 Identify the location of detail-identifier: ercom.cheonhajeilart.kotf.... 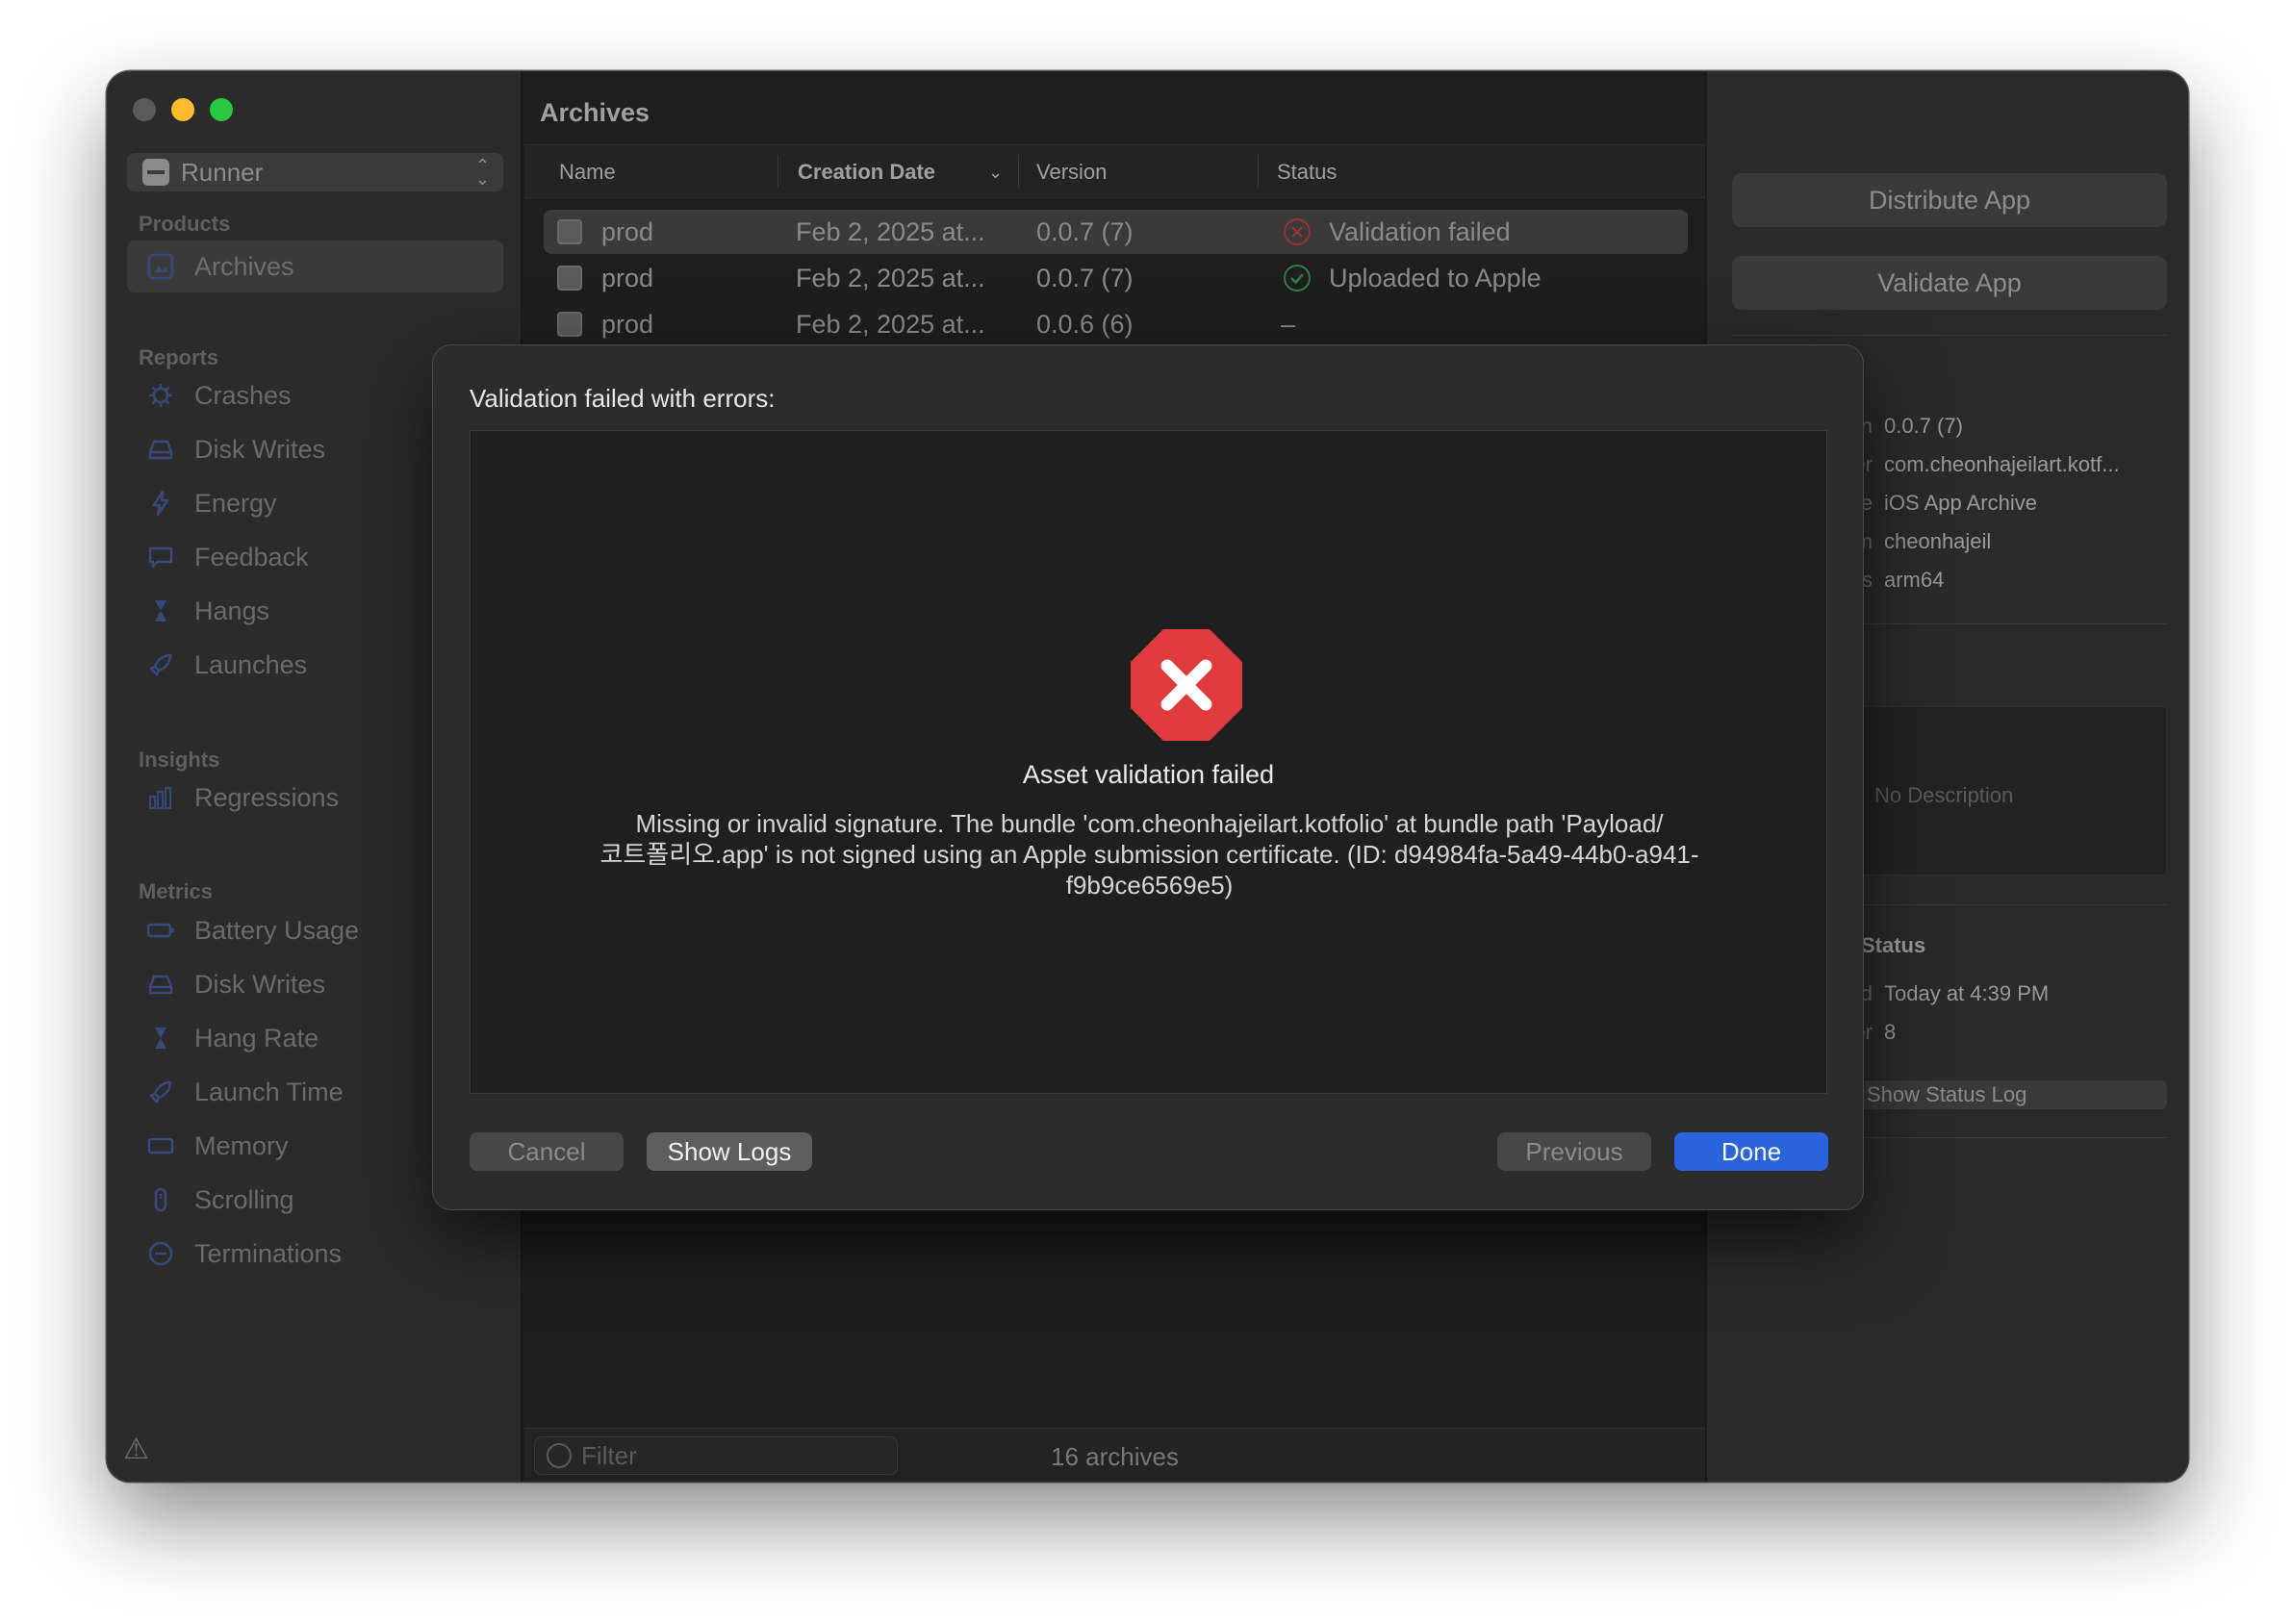
(1987, 464).